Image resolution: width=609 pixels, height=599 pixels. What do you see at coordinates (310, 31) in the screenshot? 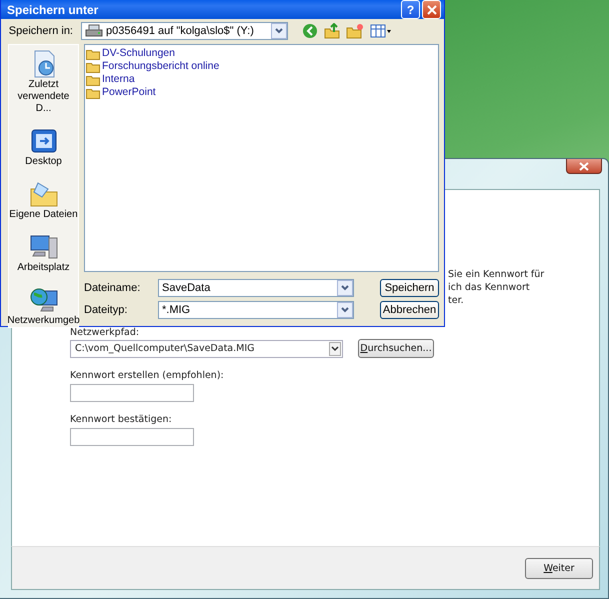
I see `back-icon` at bounding box center [310, 31].